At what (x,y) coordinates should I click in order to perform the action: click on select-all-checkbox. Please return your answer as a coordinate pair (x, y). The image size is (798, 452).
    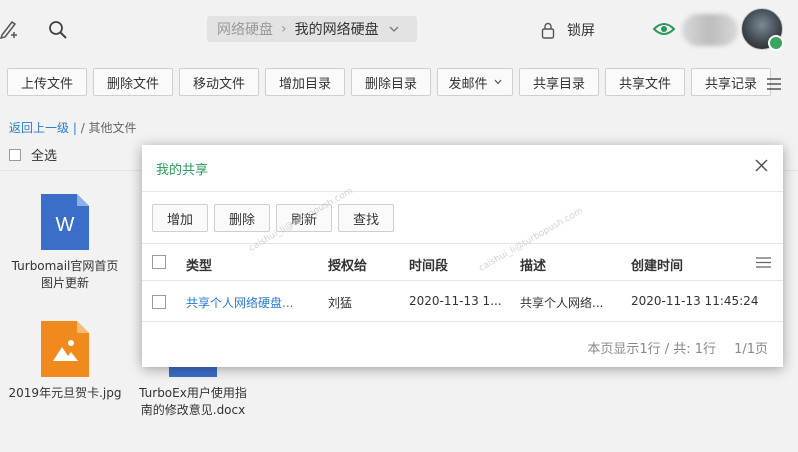
    Looking at the image, I should click on (15, 154).